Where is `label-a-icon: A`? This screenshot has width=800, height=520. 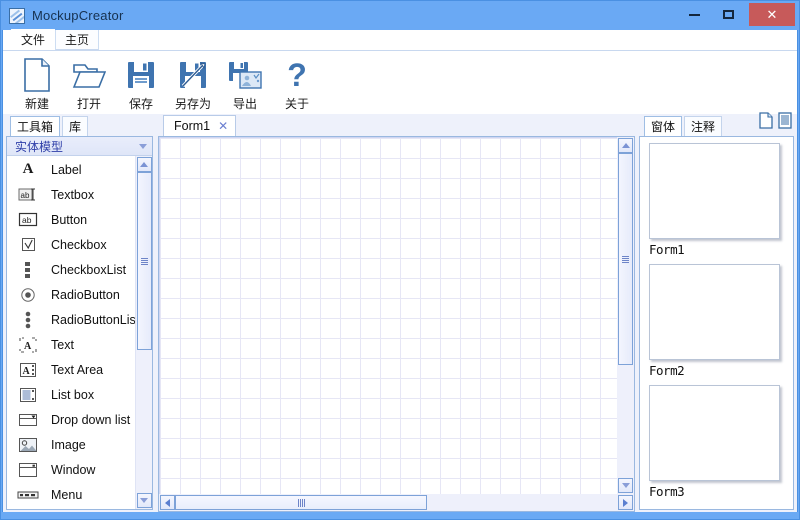 label-a-icon: A is located at coordinates (28, 169).